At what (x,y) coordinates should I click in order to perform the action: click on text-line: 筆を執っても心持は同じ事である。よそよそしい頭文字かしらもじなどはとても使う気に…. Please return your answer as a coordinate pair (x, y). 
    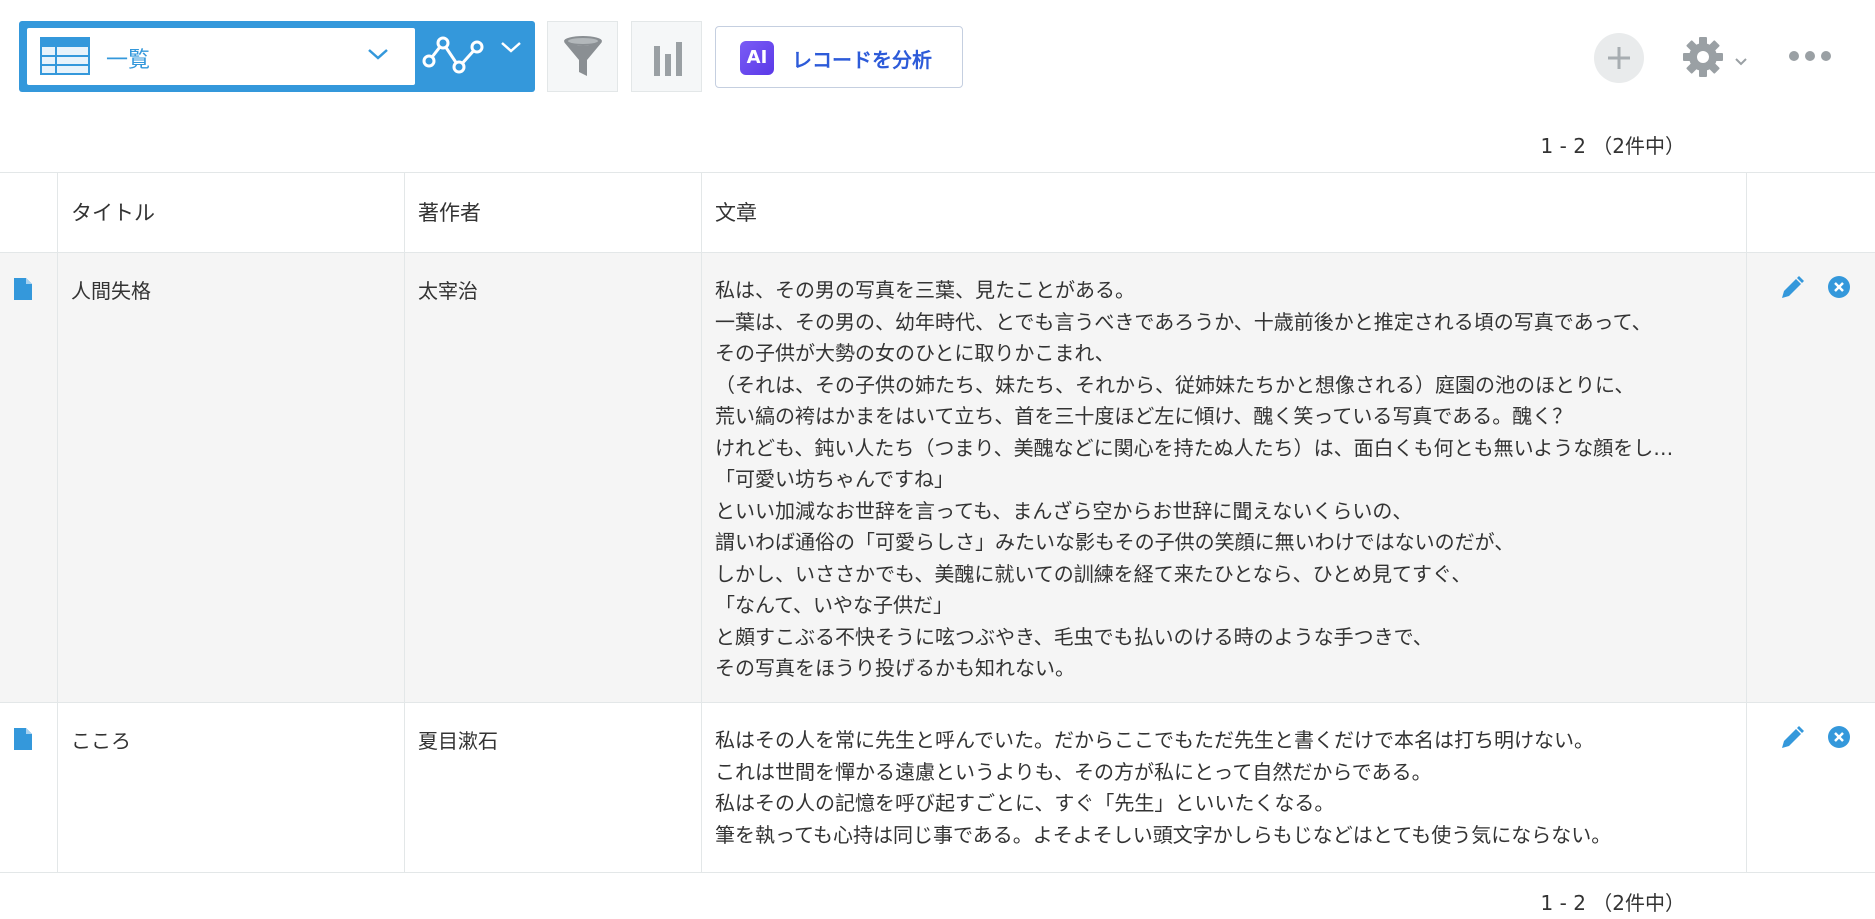
    Looking at the image, I should click on (1163, 834).